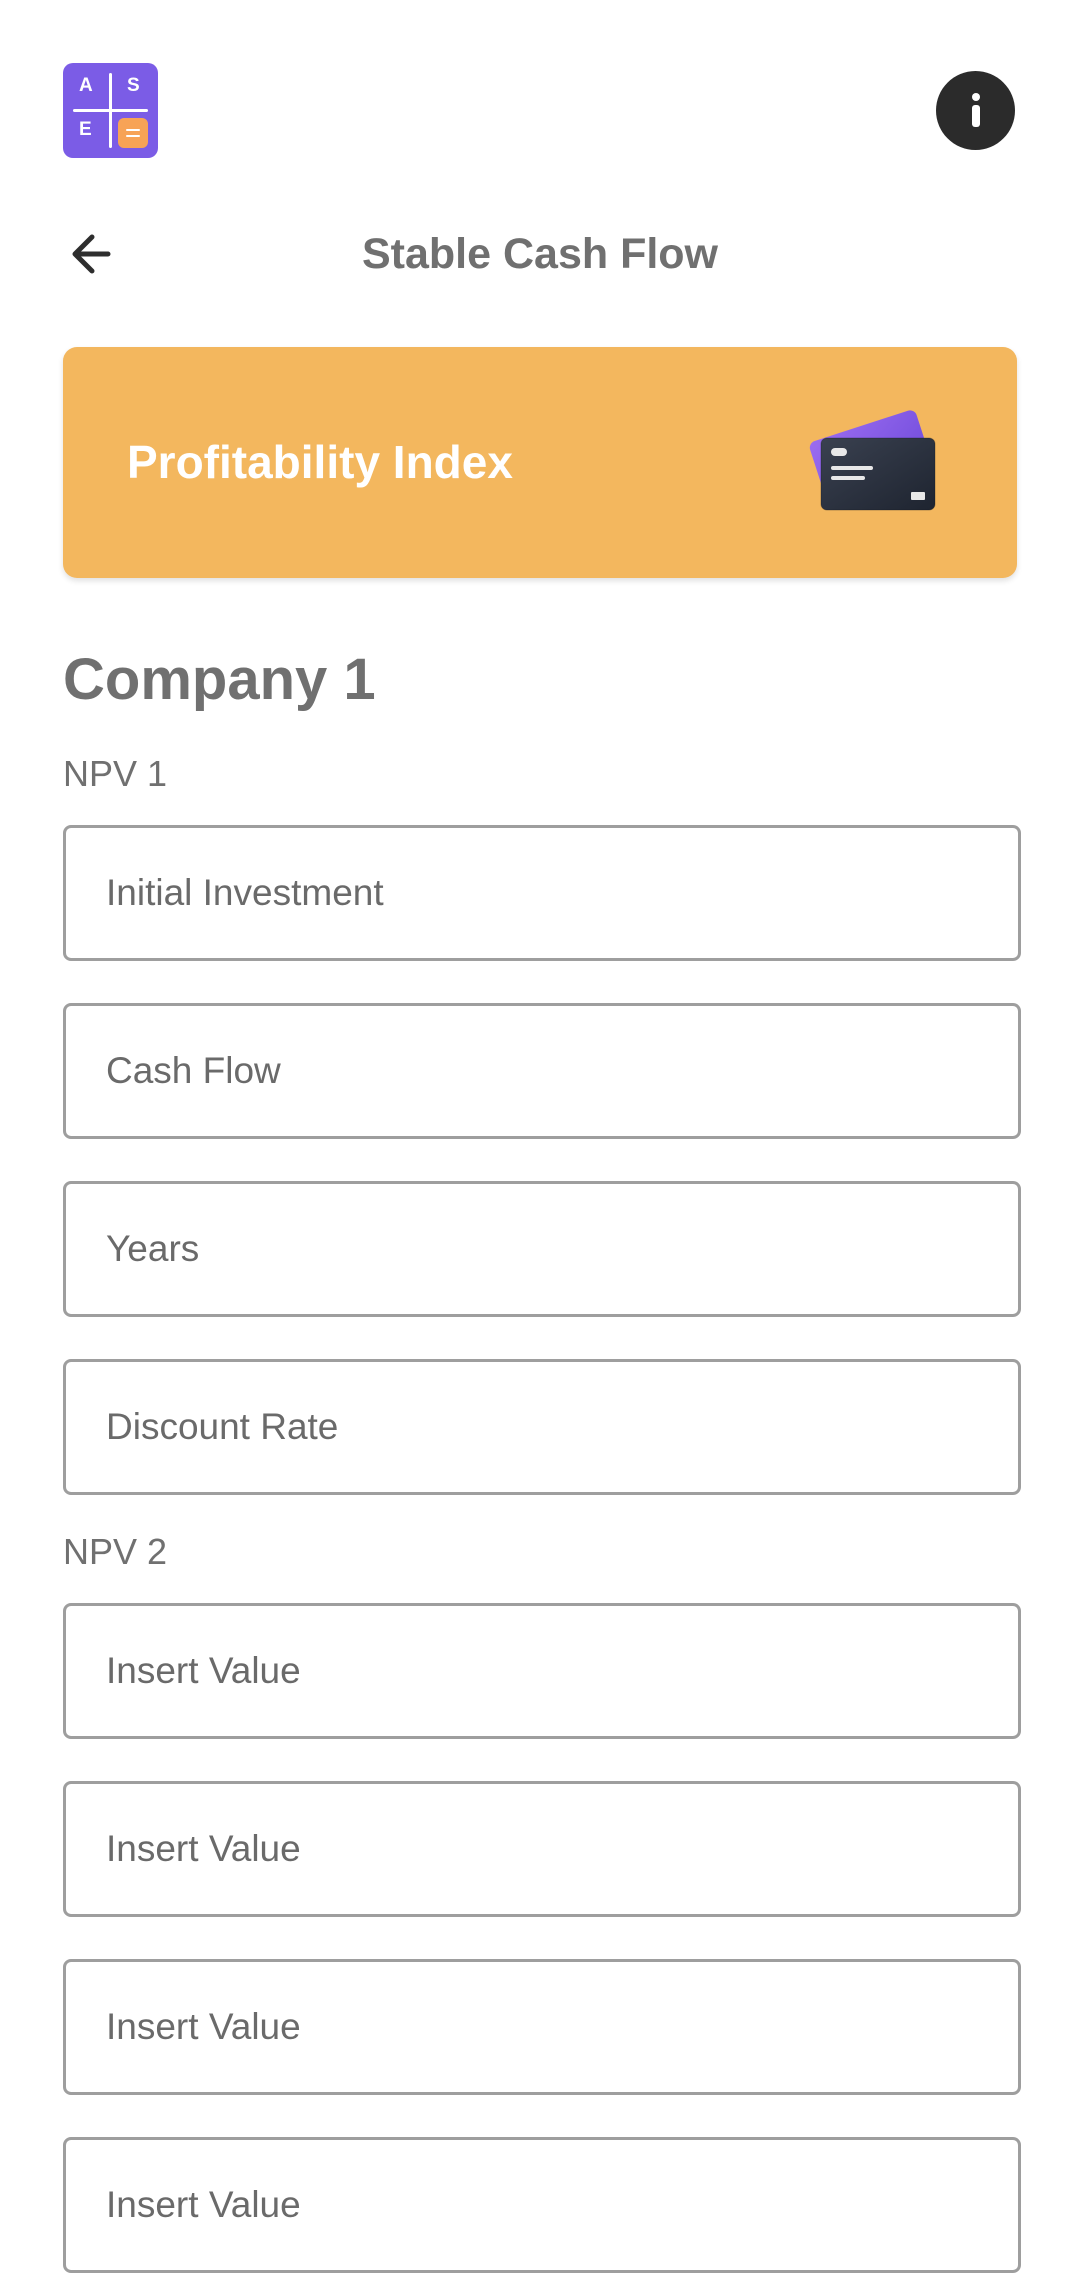 The width and height of the screenshot is (1080, 2273). What do you see at coordinates (320, 462) in the screenshot?
I see `banner-title: Profitability Index` at bounding box center [320, 462].